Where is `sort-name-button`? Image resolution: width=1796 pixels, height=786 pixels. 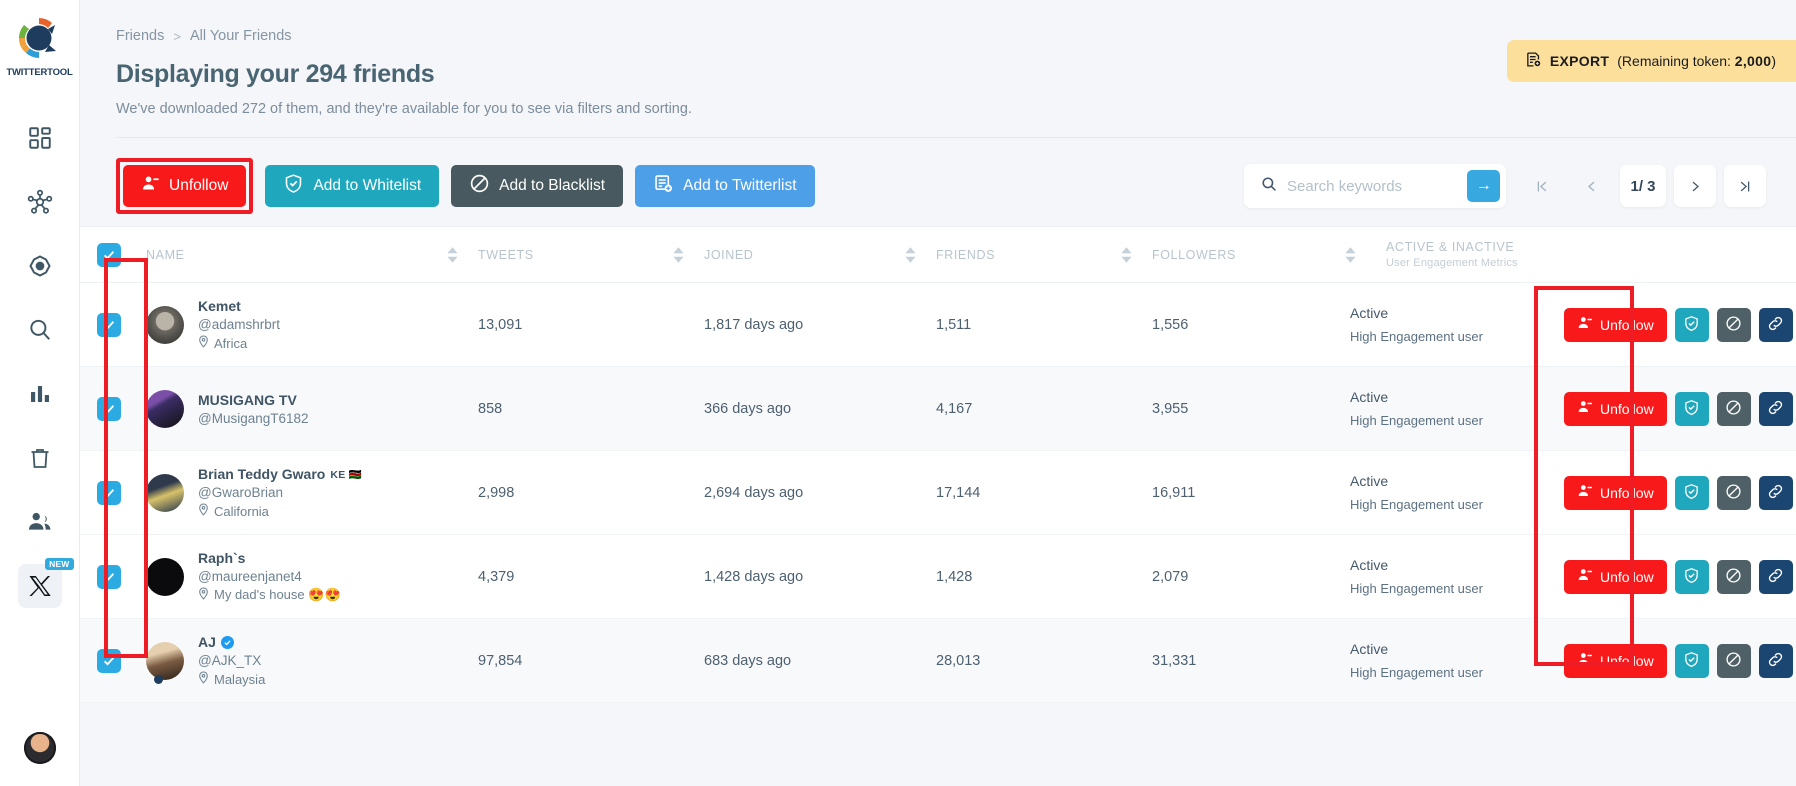
sort-name-button is located at coordinates (452, 254).